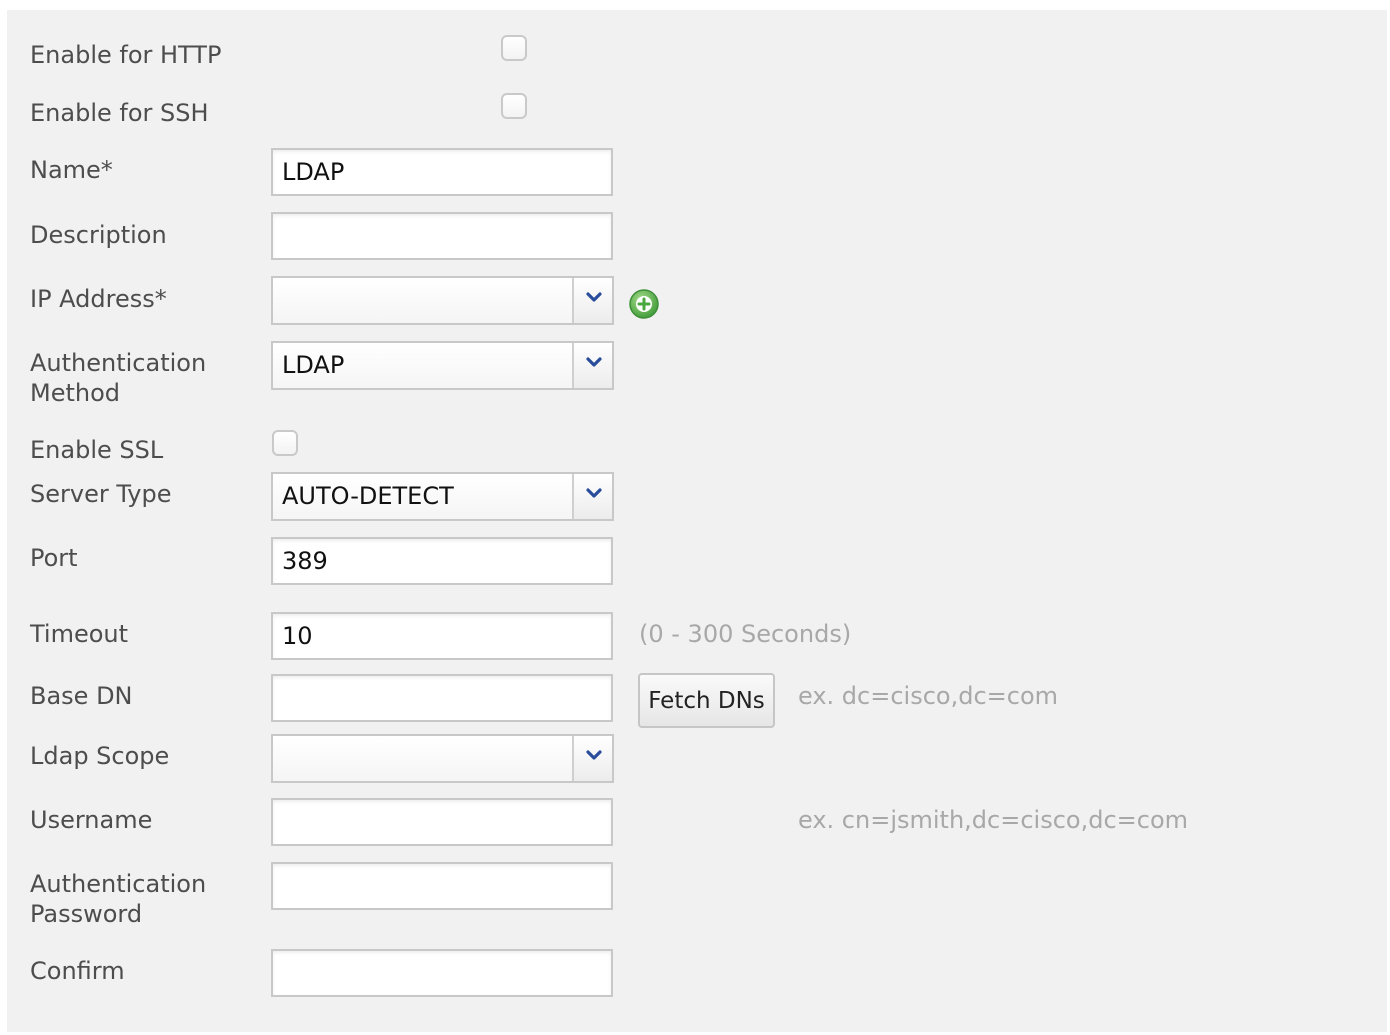  Describe the element at coordinates (514, 106) in the screenshot. I see `enable-ssh-checkbox` at that location.